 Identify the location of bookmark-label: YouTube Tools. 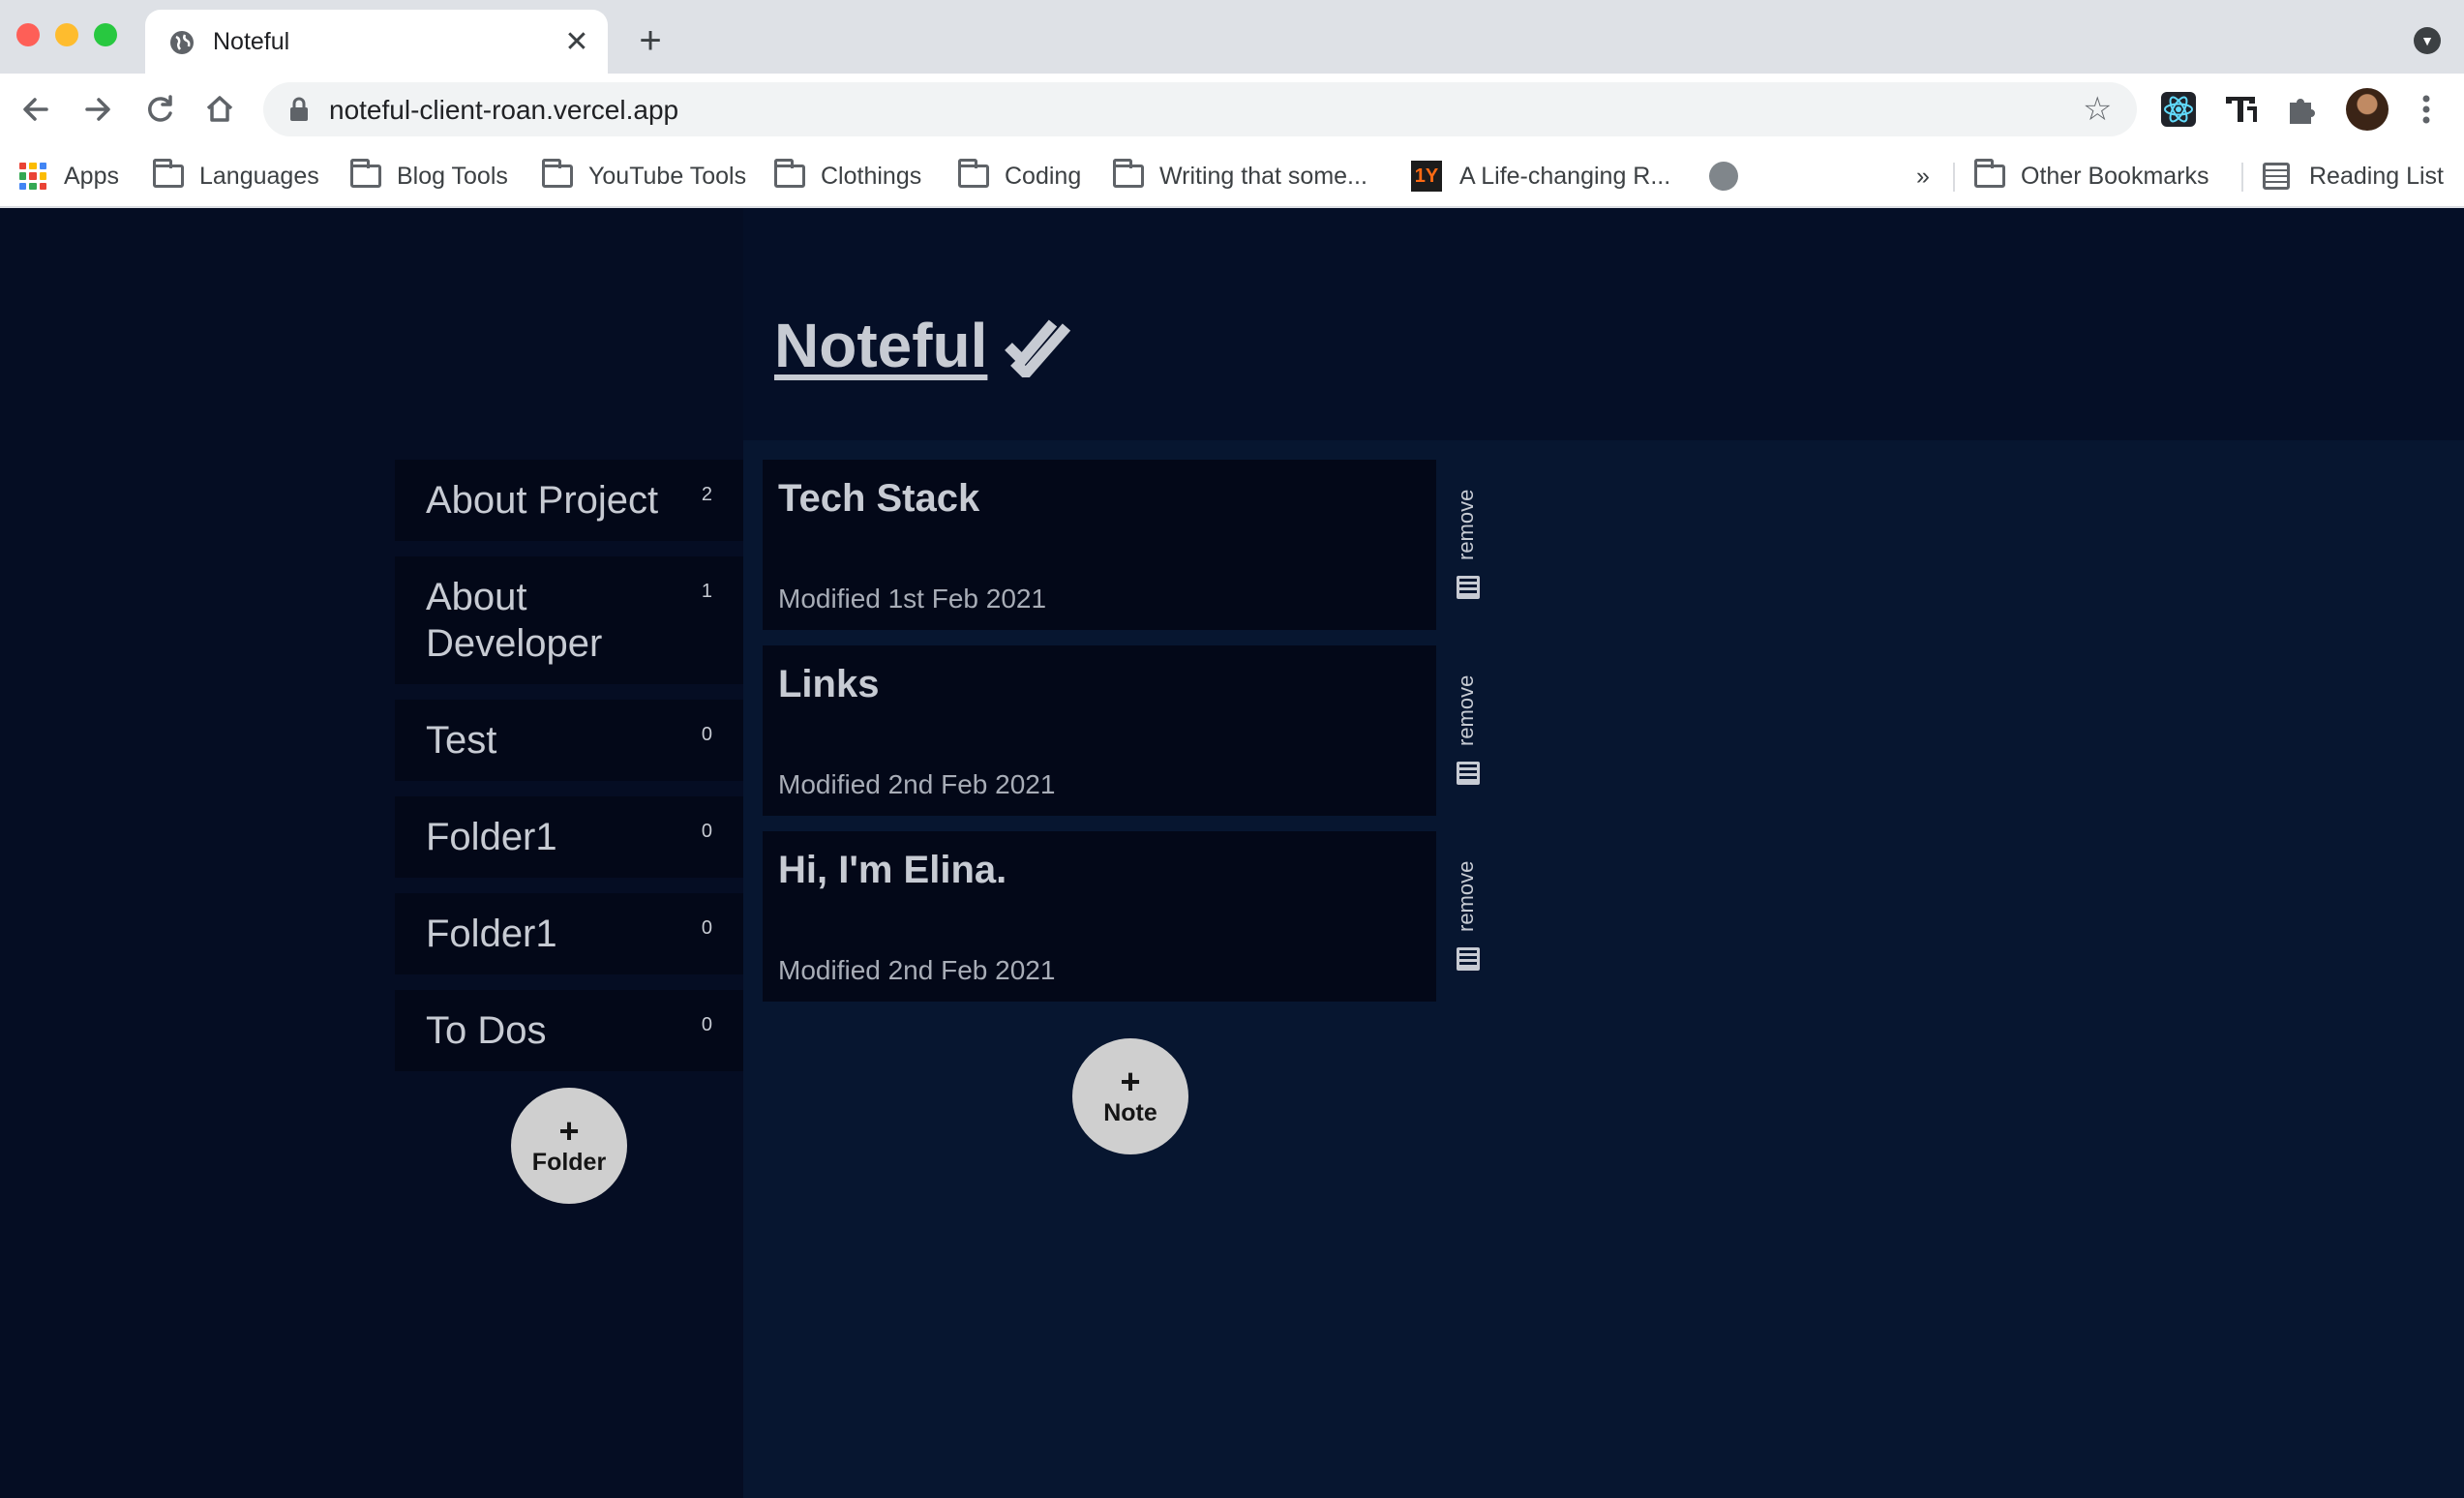
(667, 176).